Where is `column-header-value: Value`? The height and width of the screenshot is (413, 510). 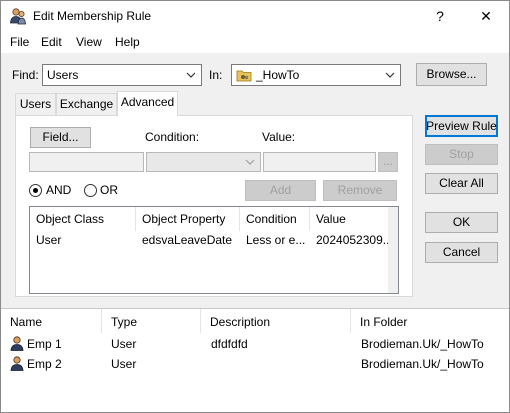 column-header-value: Value is located at coordinates (350, 219).